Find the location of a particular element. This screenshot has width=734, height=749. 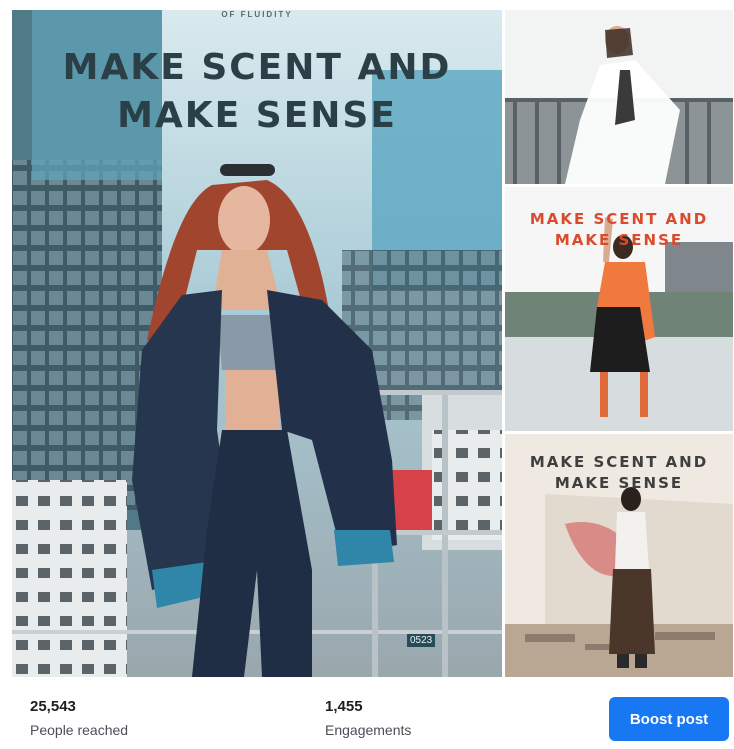

engagements-value: 1,455 is located at coordinates (344, 706).